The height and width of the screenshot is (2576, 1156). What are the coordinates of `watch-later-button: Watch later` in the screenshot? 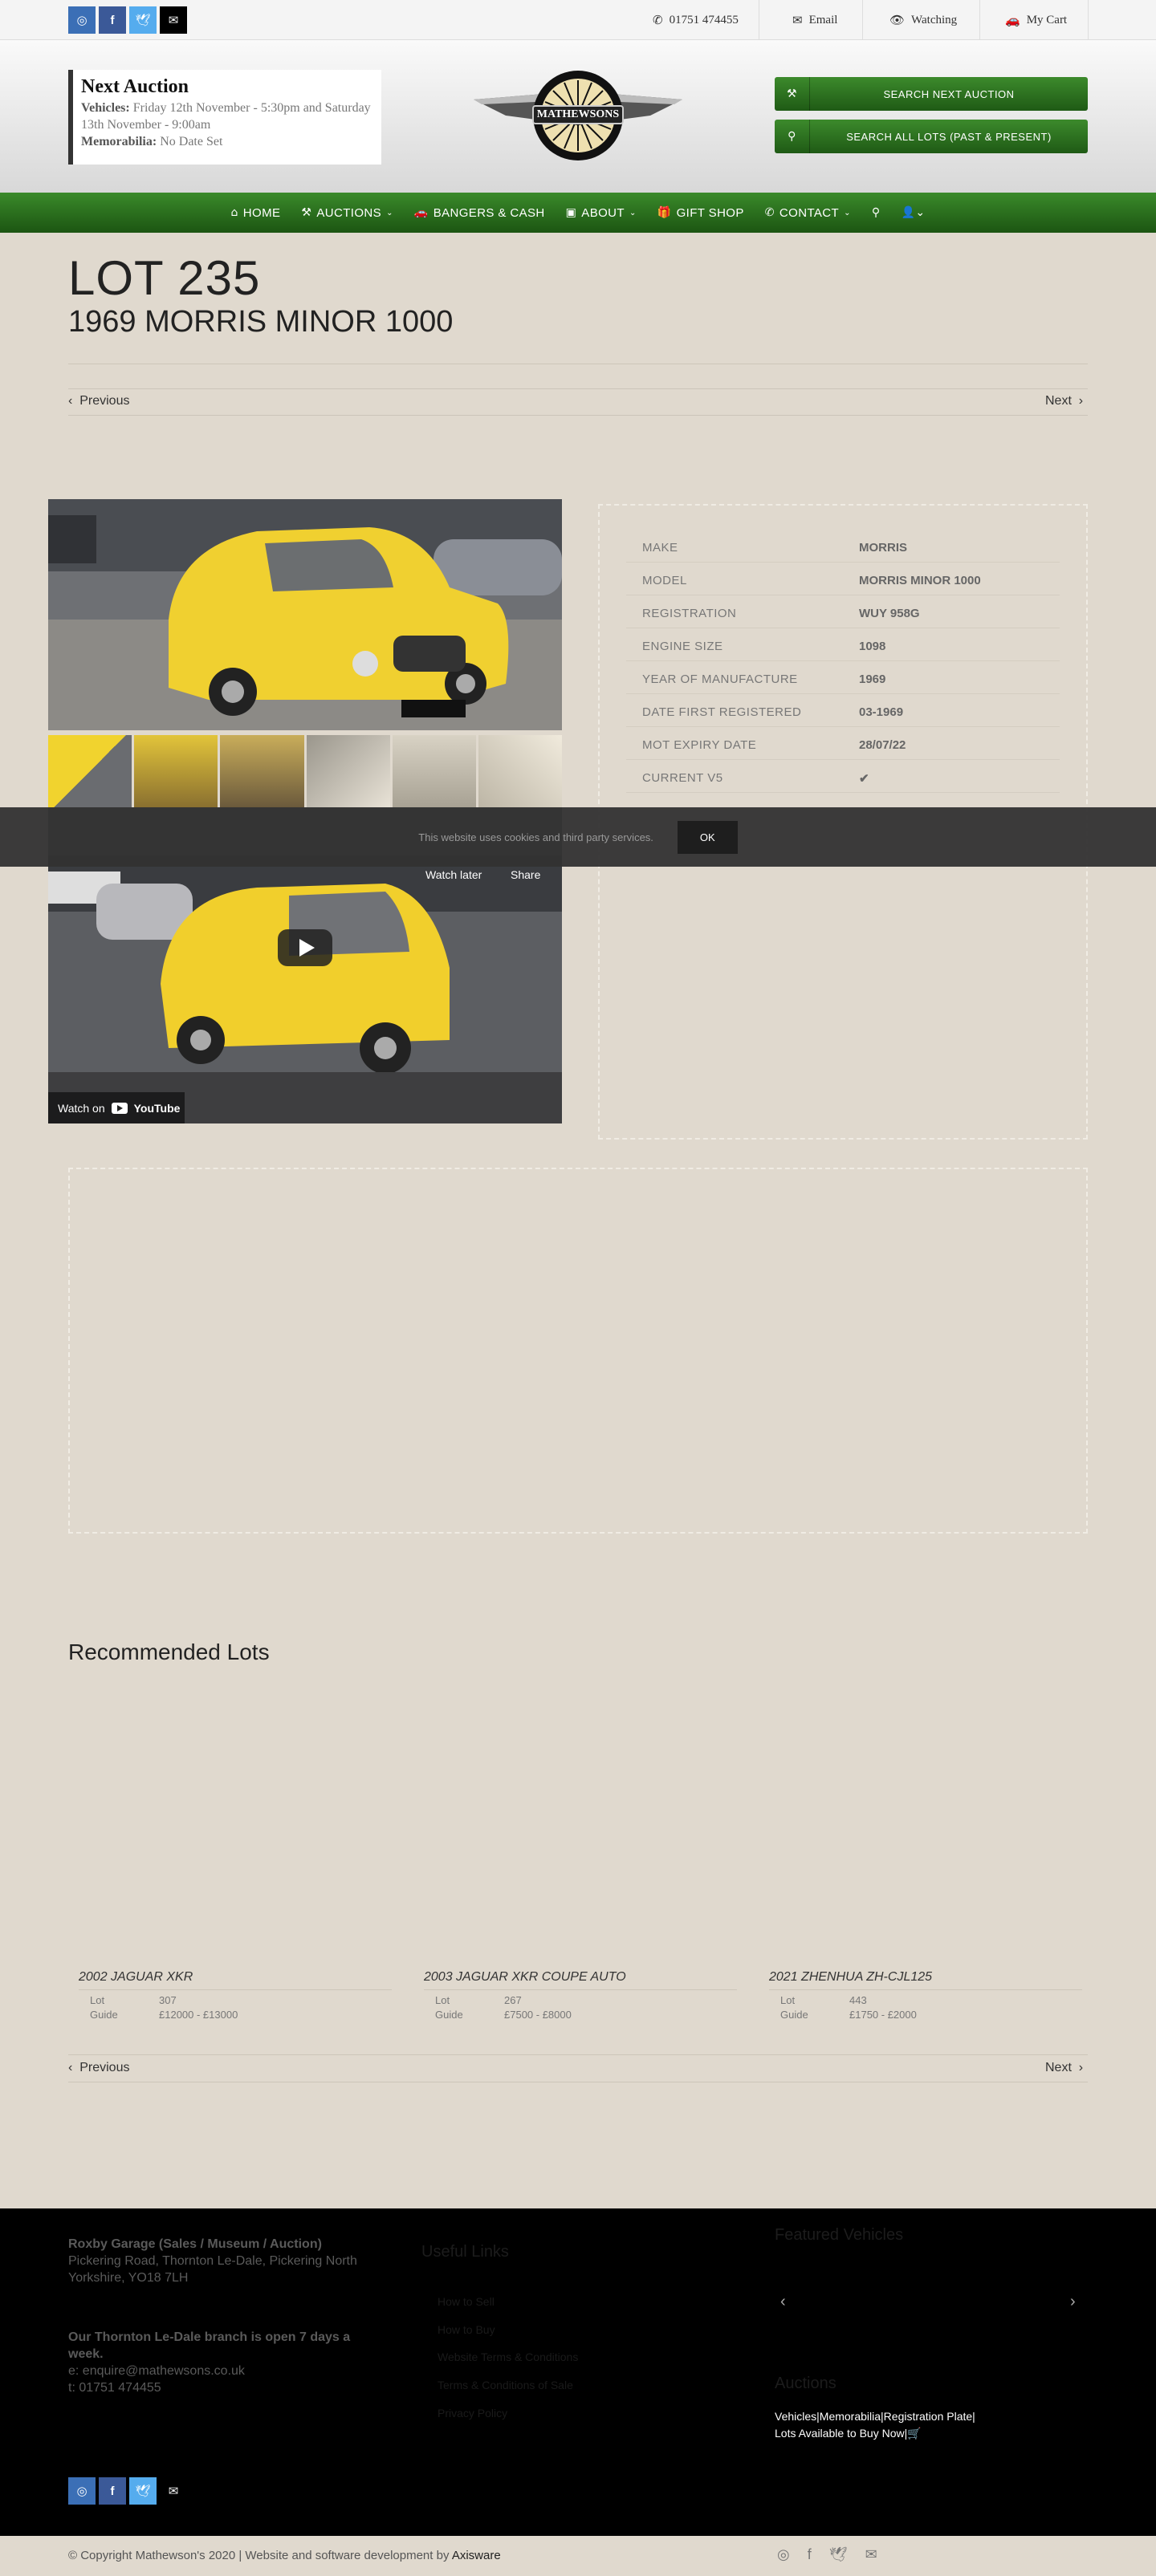 It's located at (453, 874).